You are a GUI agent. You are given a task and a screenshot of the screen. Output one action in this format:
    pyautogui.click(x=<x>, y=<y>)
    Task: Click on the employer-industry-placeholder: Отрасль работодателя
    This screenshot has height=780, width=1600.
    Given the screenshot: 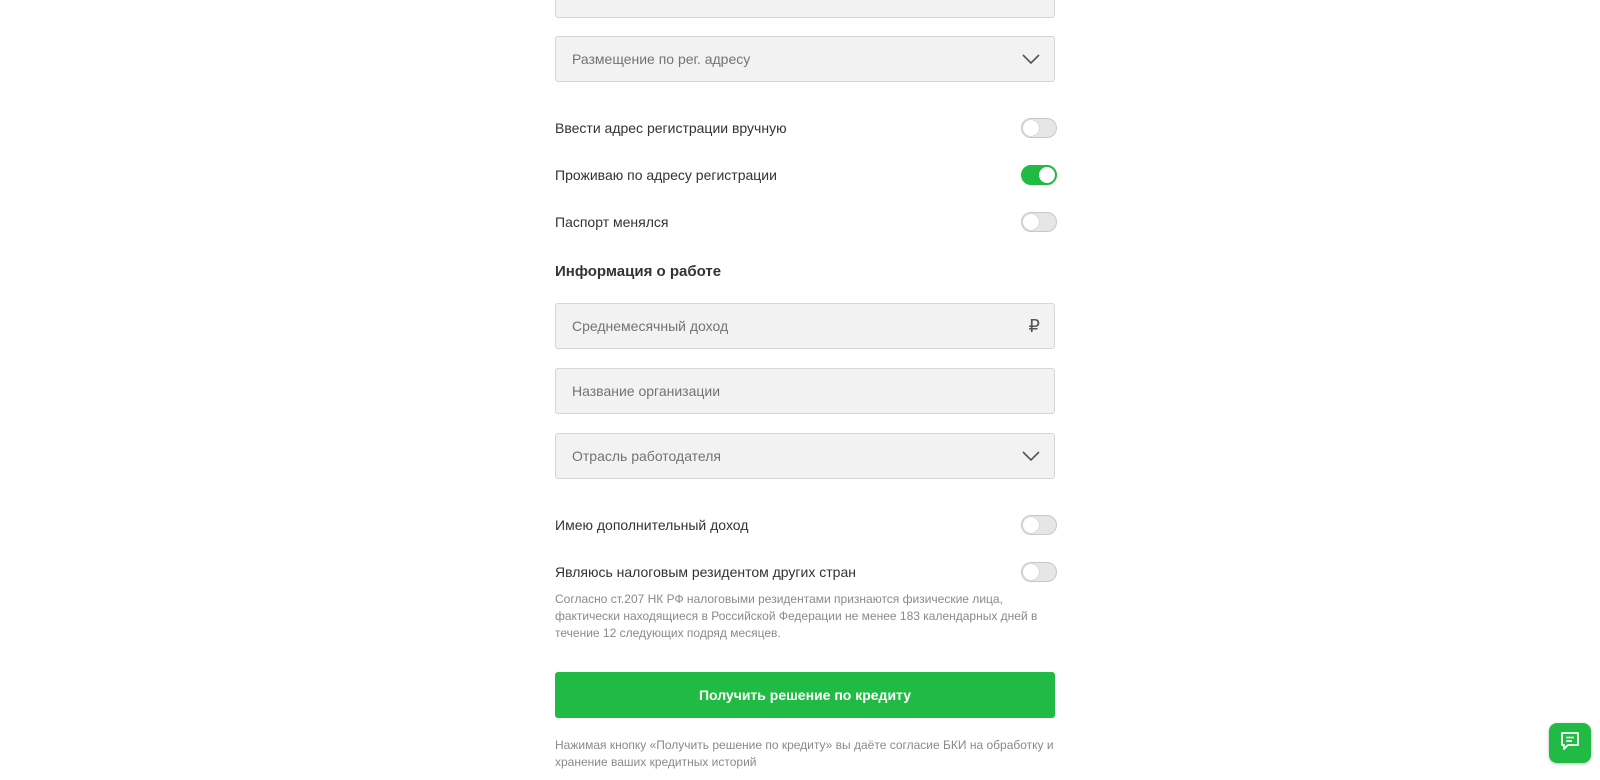 What is the action you would take?
    pyautogui.click(x=647, y=456)
    